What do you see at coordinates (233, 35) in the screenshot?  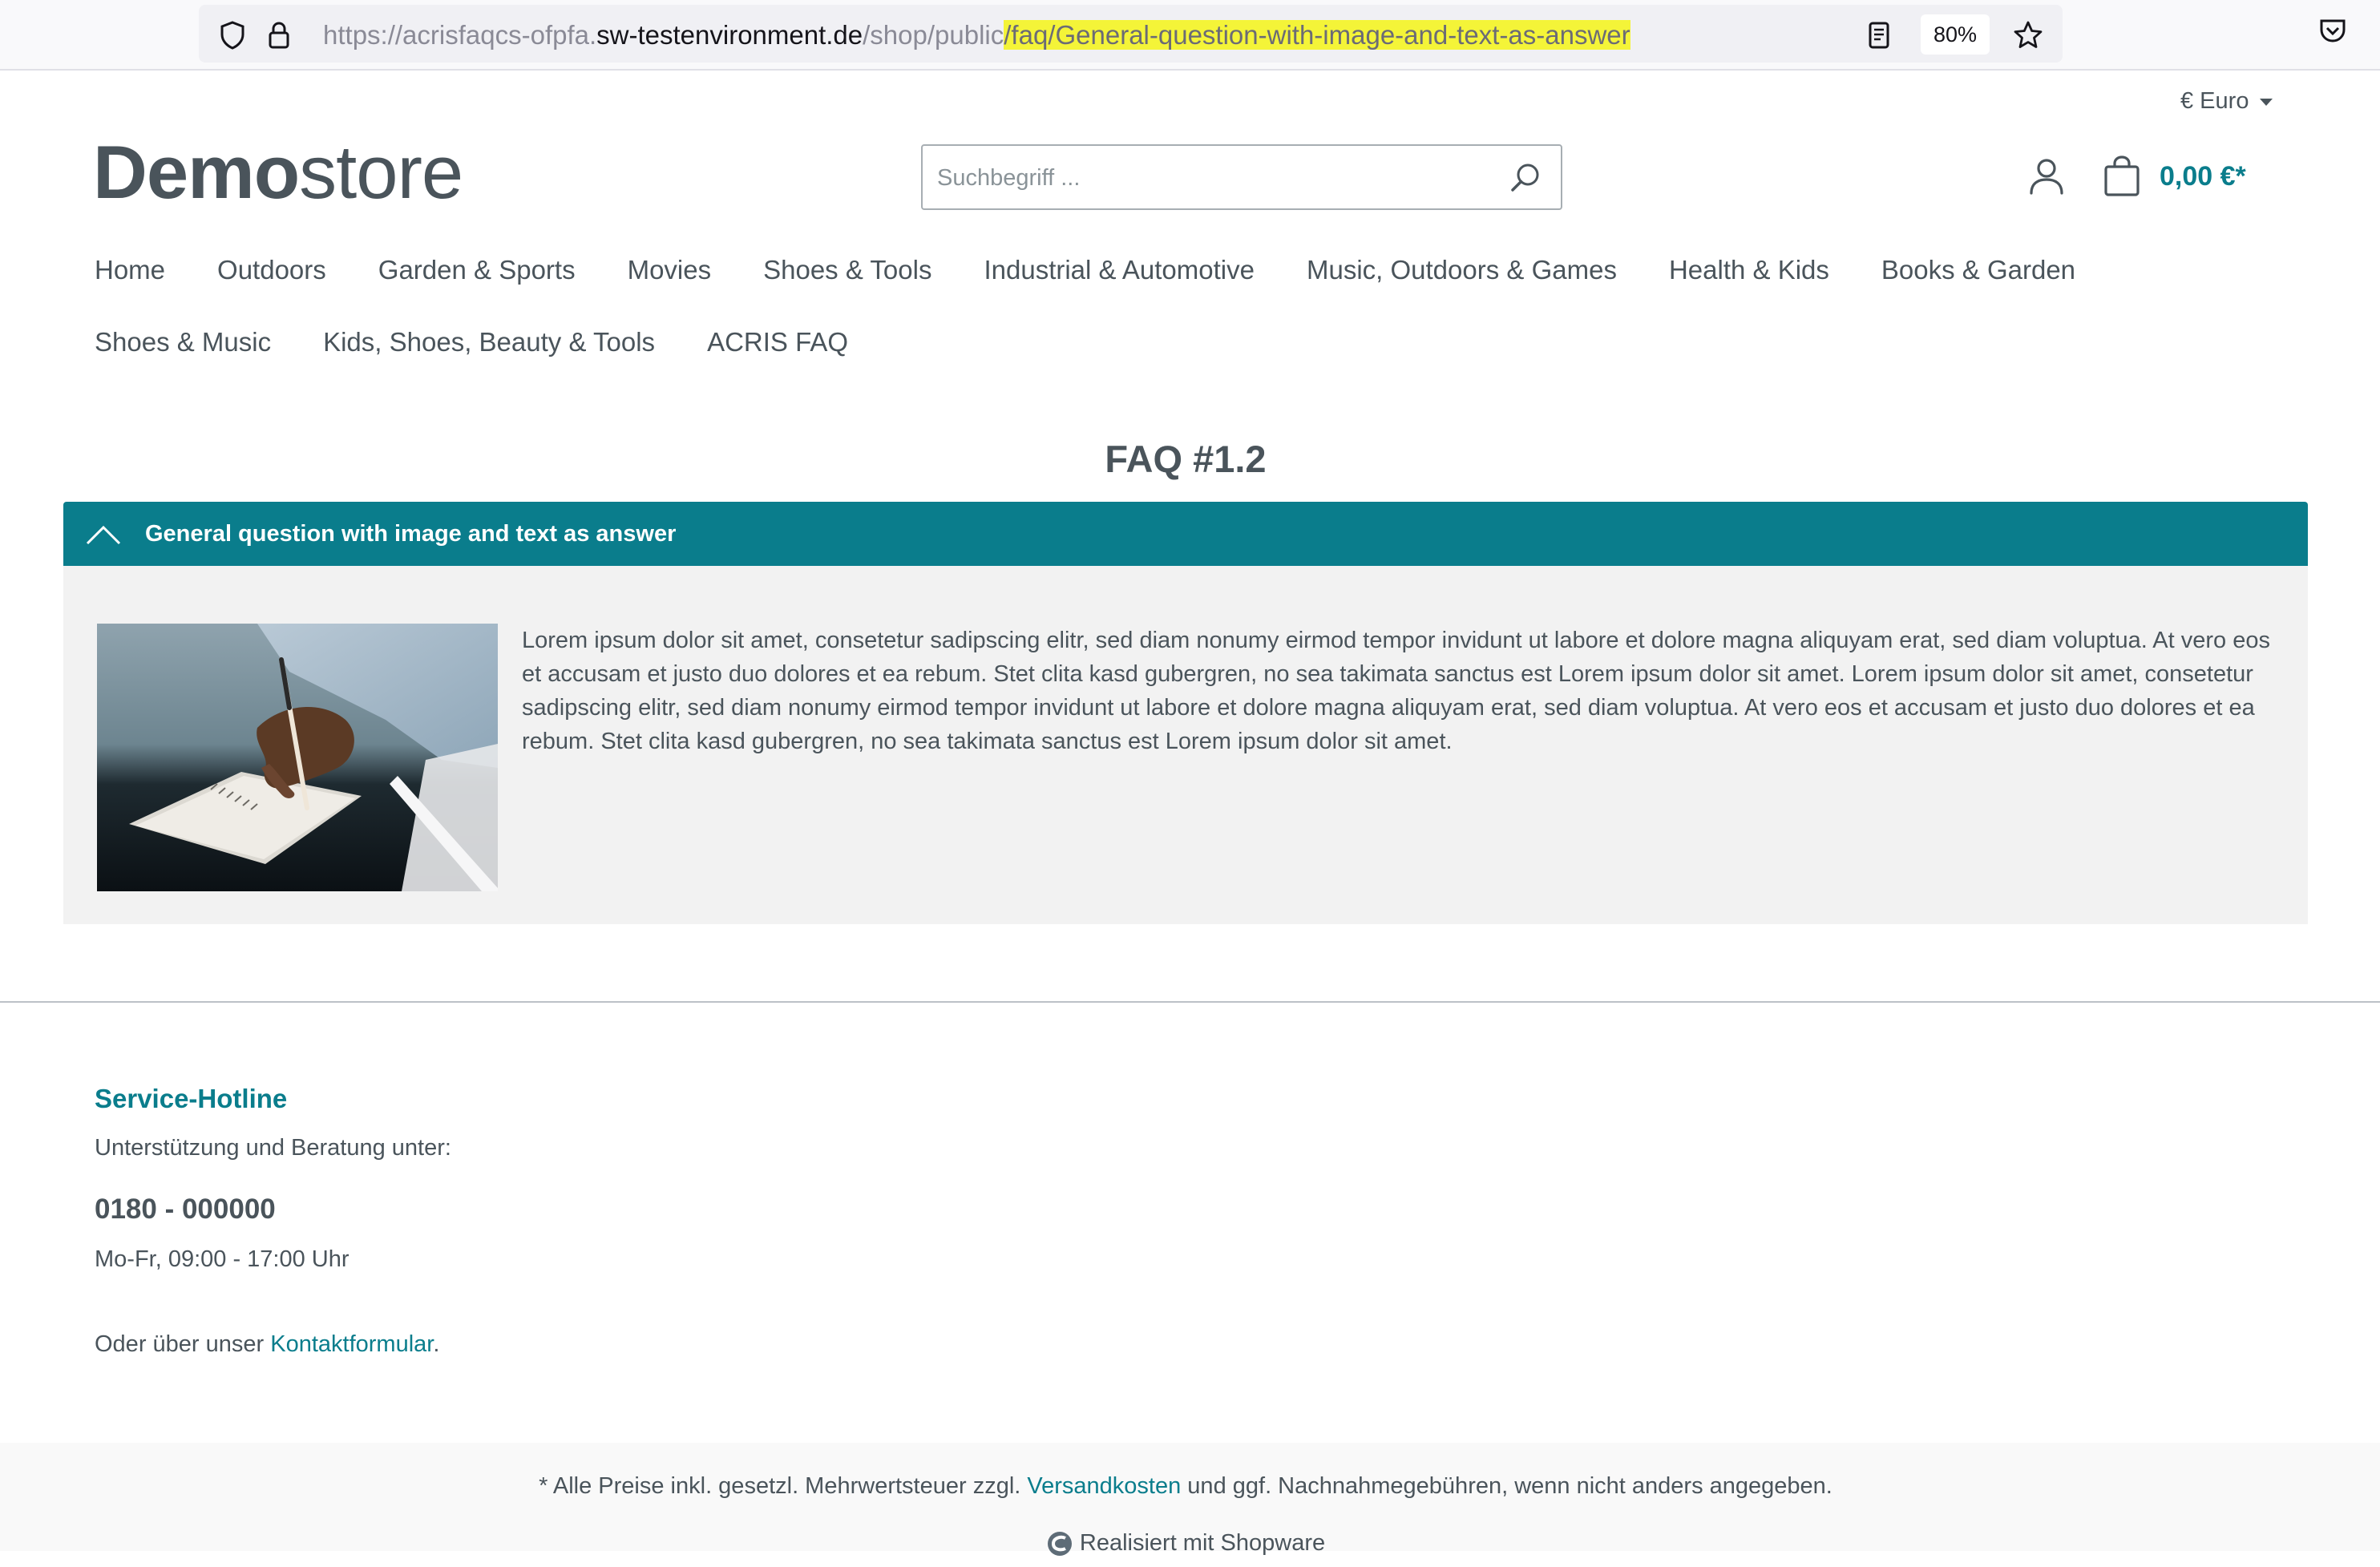 I see `shield-icon` at bounding box center [233, 35].